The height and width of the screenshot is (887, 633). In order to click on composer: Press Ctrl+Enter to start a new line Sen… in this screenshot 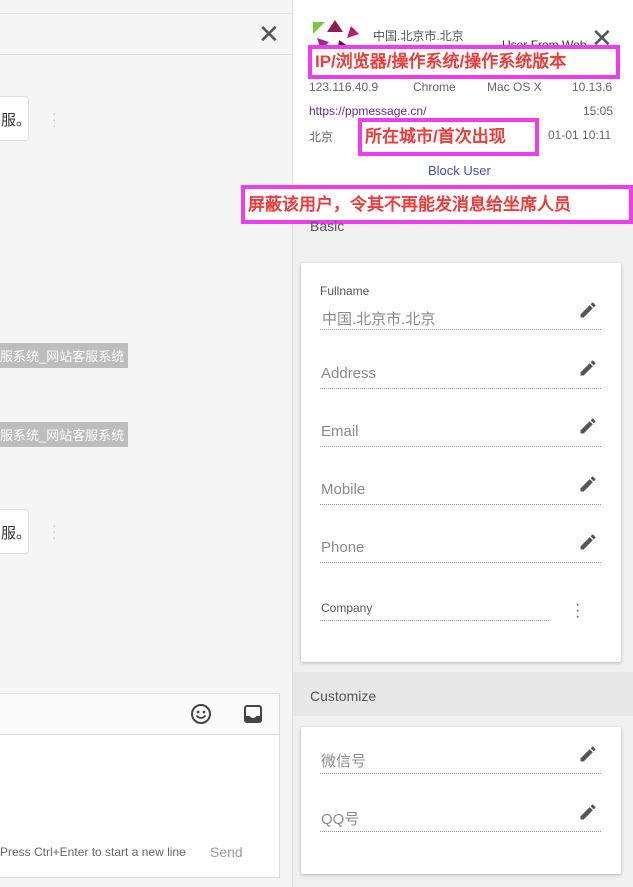, I will do `click(140, 785)`.